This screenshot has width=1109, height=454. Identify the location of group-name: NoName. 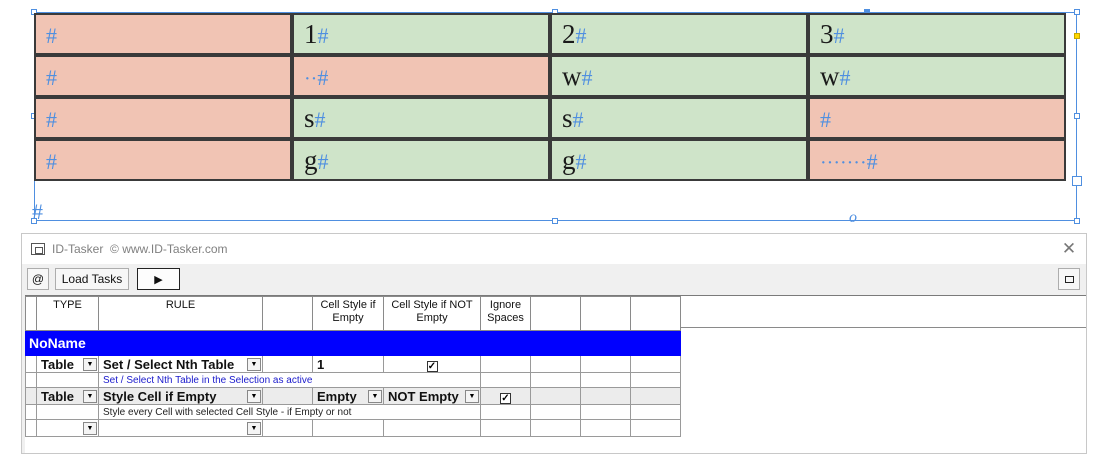
(353, 343).